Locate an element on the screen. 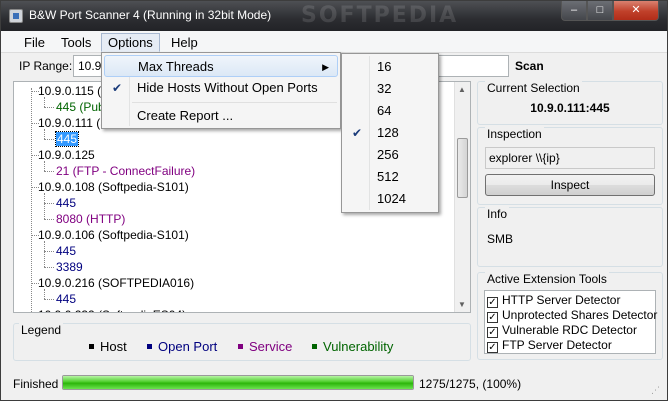  tree-node-label: 445 (Pub is located at coordinates (80, 107).